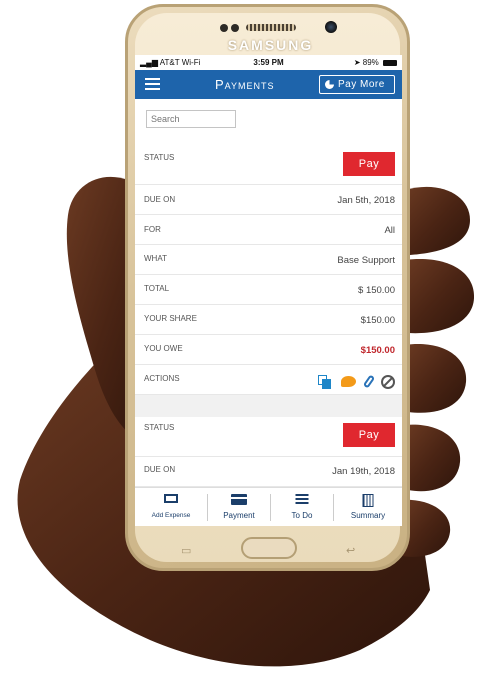 The width and height of the screenshot is (484, 676). I want to click on location-icon: ➤, so click(357, 62).